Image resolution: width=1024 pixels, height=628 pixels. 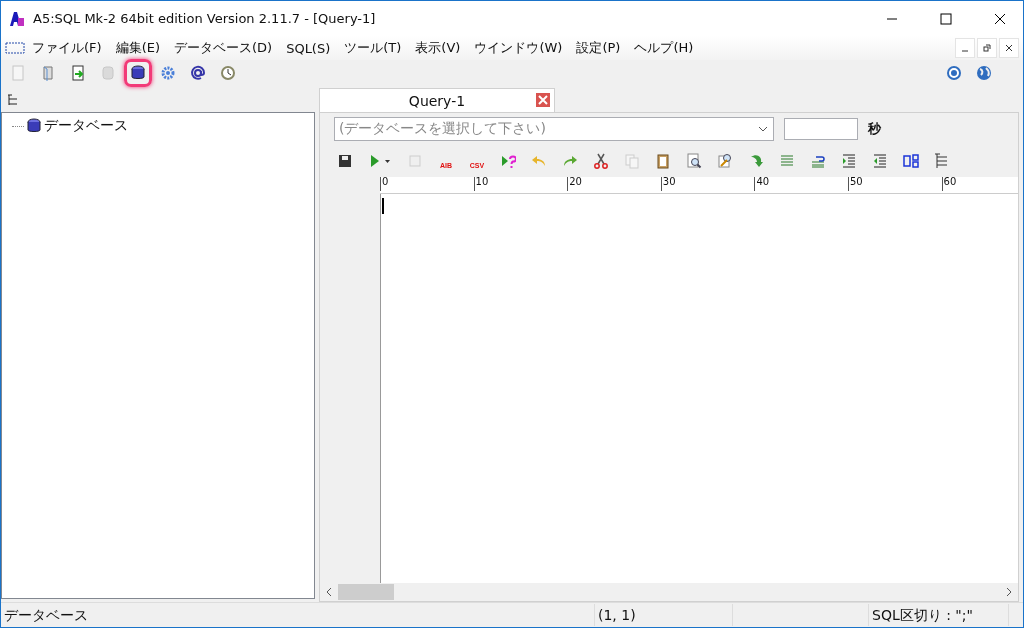 What do you see at coordinates (518, 48) in the screenshot?
I see `menu-item: ウインドウ(W)` at bounding box center [518, 48].